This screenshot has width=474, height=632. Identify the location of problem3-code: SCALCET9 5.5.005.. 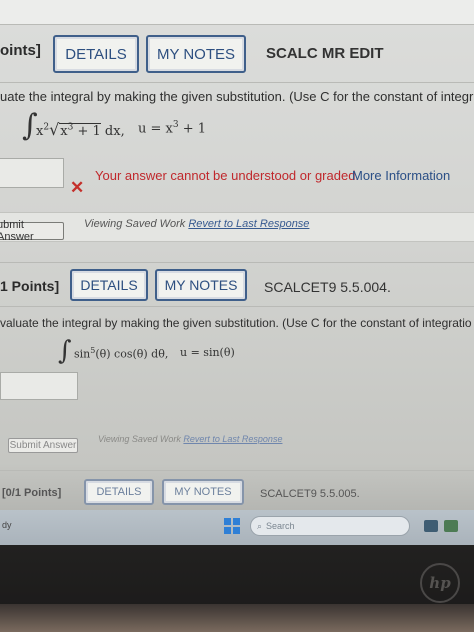
(310, 494).